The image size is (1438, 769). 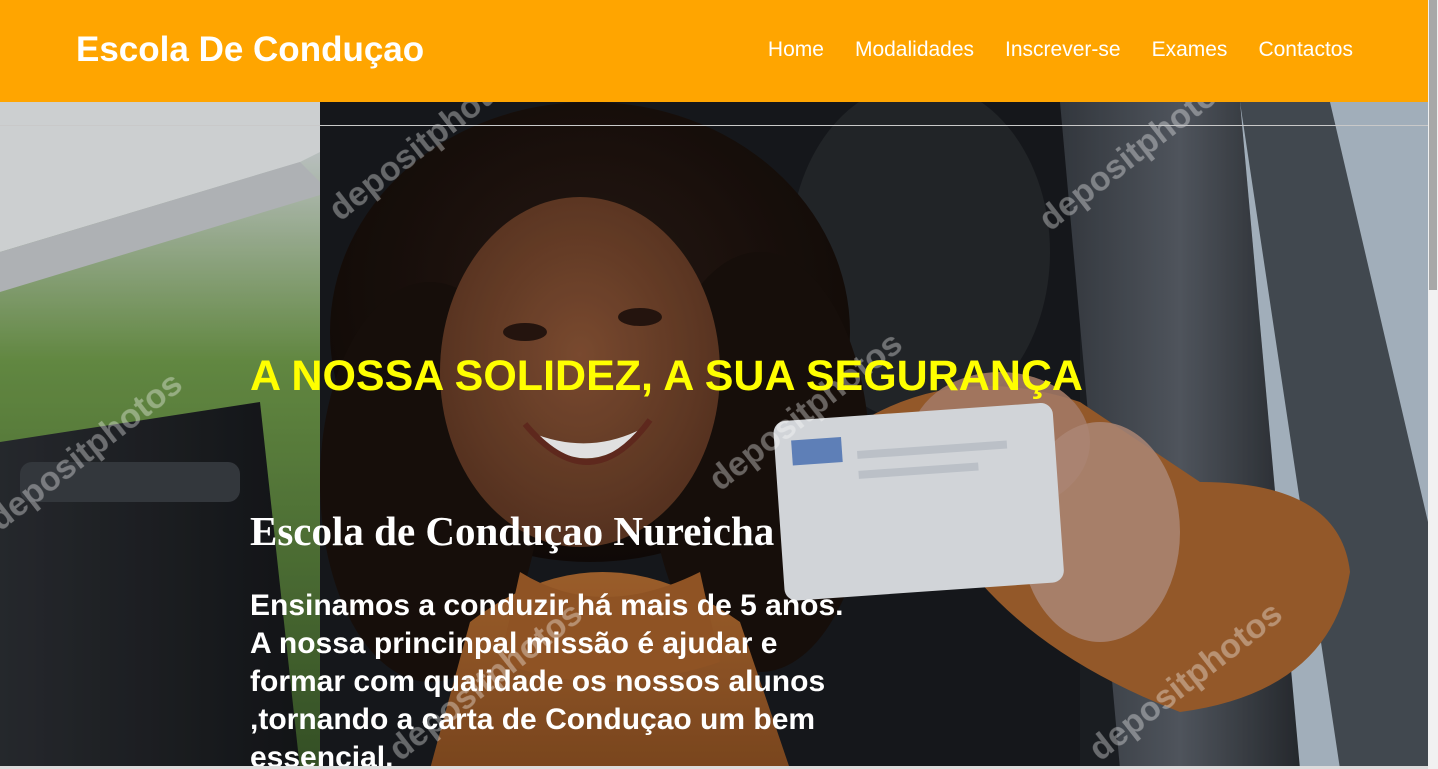 What do you see at coordinates (512, 531) in the screenshot?
I see `school-name-heading: Escola de Conduçao Nureicha` at bounding box center [512, 531].